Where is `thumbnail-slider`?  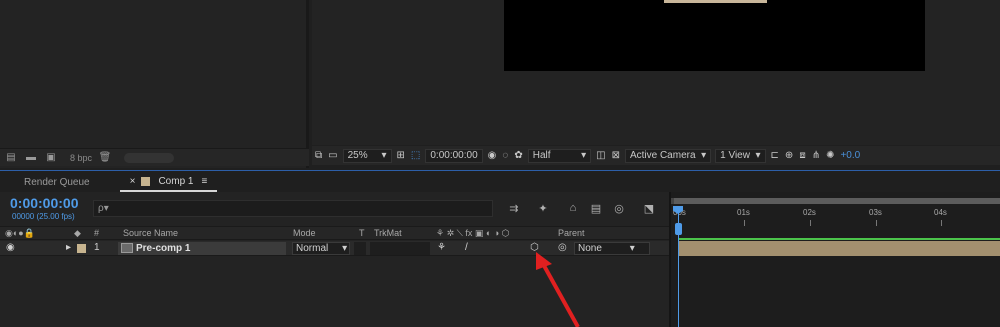
thumbnail-slider is located at coordinates (149, 157).